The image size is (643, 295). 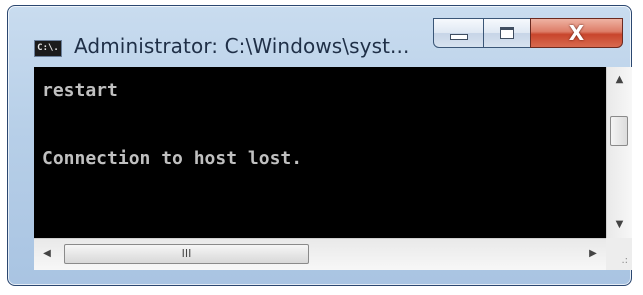 What do you see at coordinates (80, 90) in the screenshot?
I see `console-line: restart` at bounding box center [80, 90].